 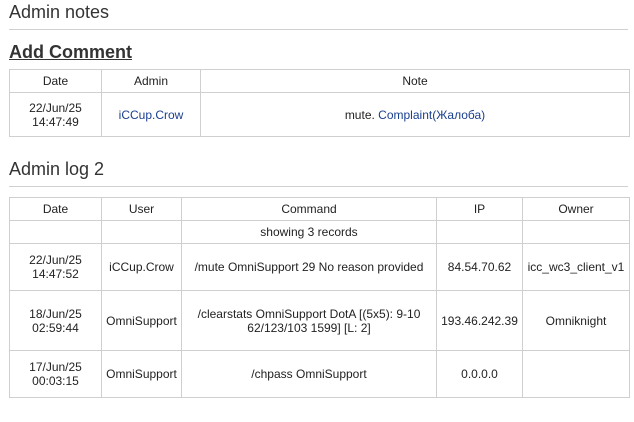 I want to click on log-date-cell: 17/Jun/25 00:03:15, so click(x=55, y=374).